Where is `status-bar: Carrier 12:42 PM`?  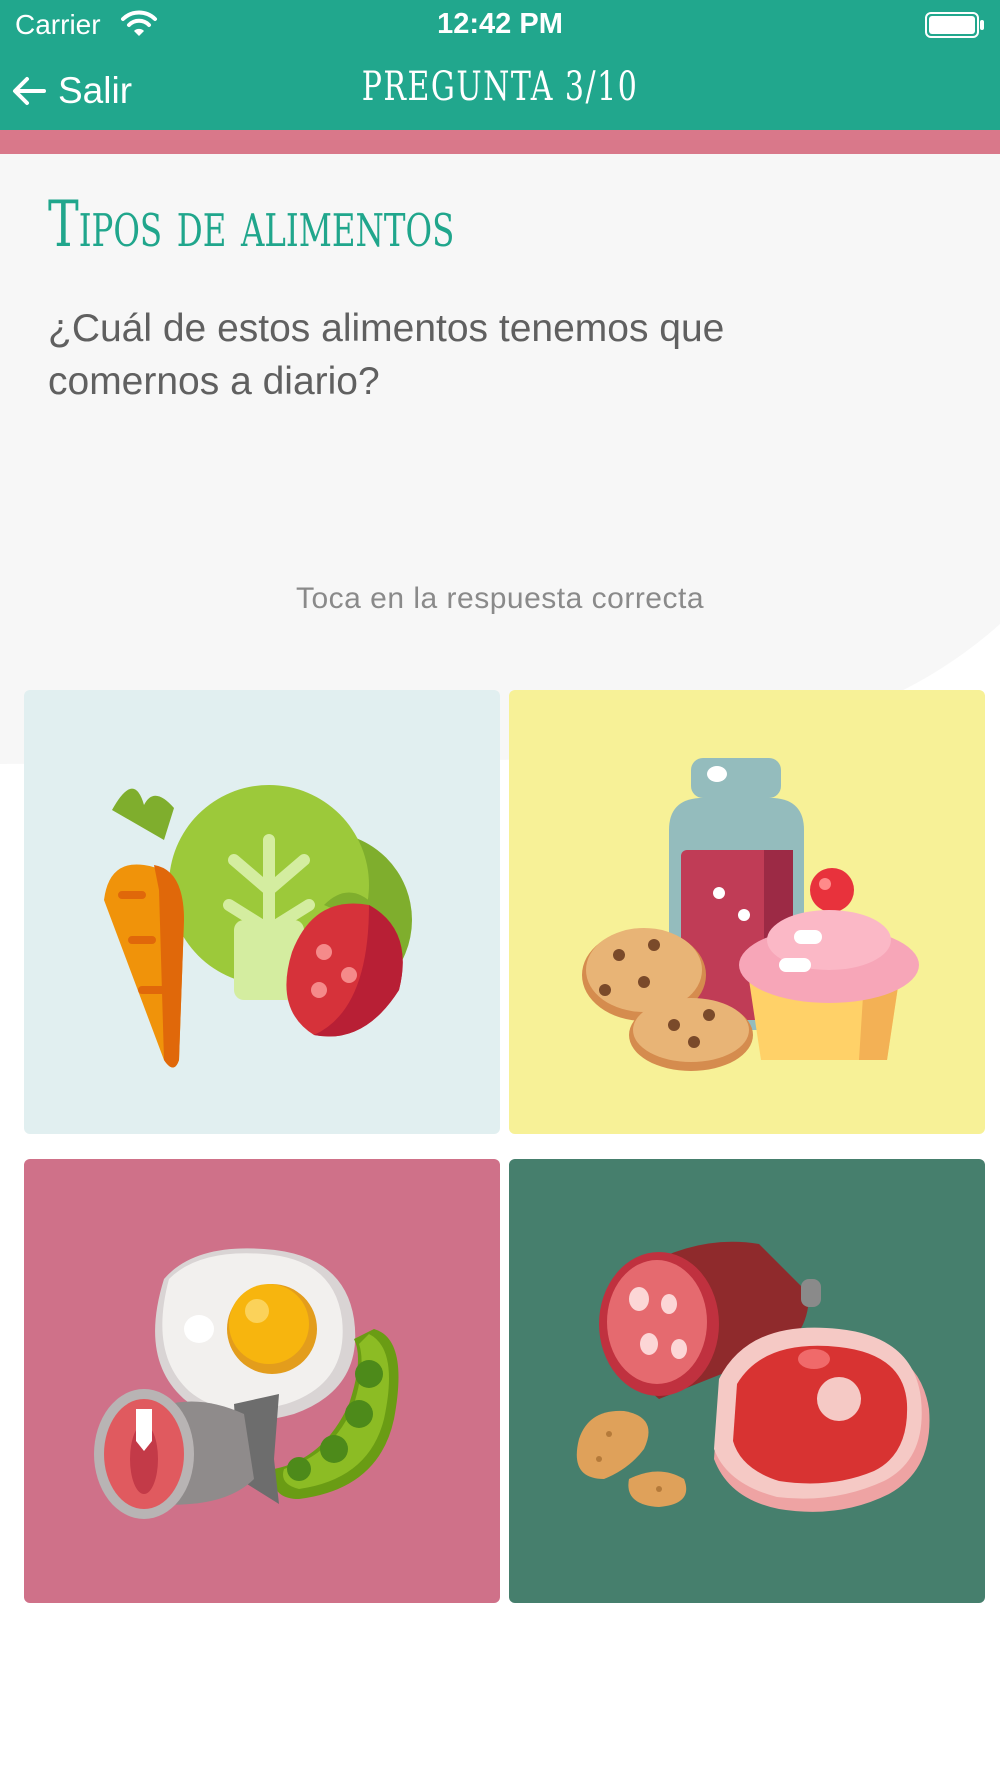
status-bar: Carrier 12:42 PM is located at coordinates (500, 25).